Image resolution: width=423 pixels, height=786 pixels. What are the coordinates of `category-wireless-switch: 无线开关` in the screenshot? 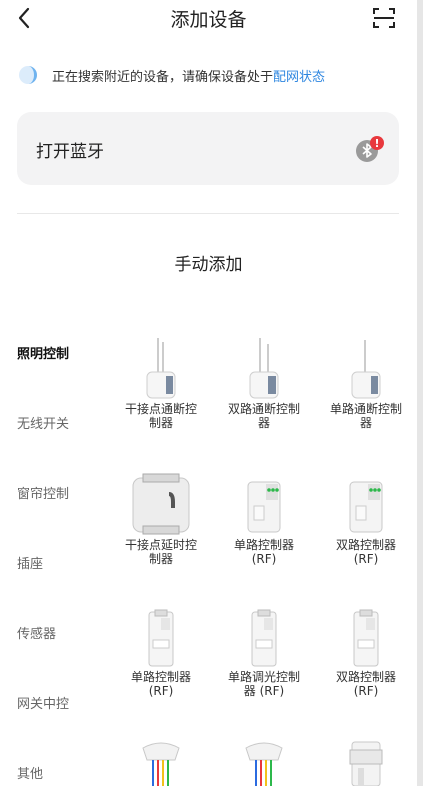 It's located at (43, 422).